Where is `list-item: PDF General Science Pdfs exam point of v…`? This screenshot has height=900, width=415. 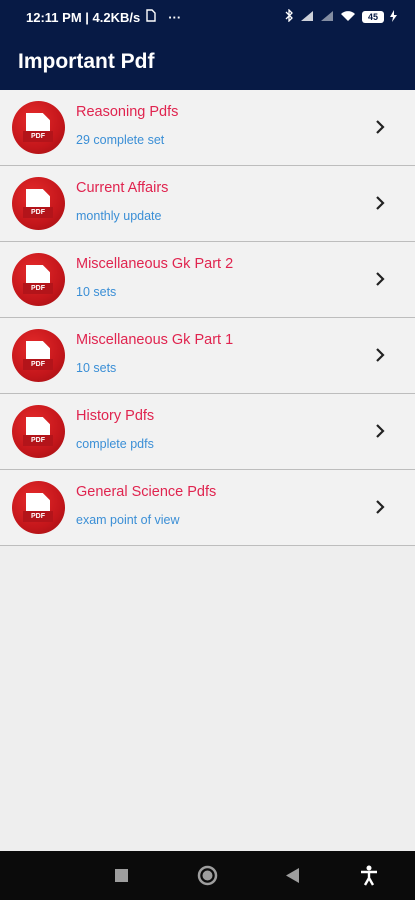
list-item: PDF General Science Pdfs exam point of v… is located at coordinates (207, 508).